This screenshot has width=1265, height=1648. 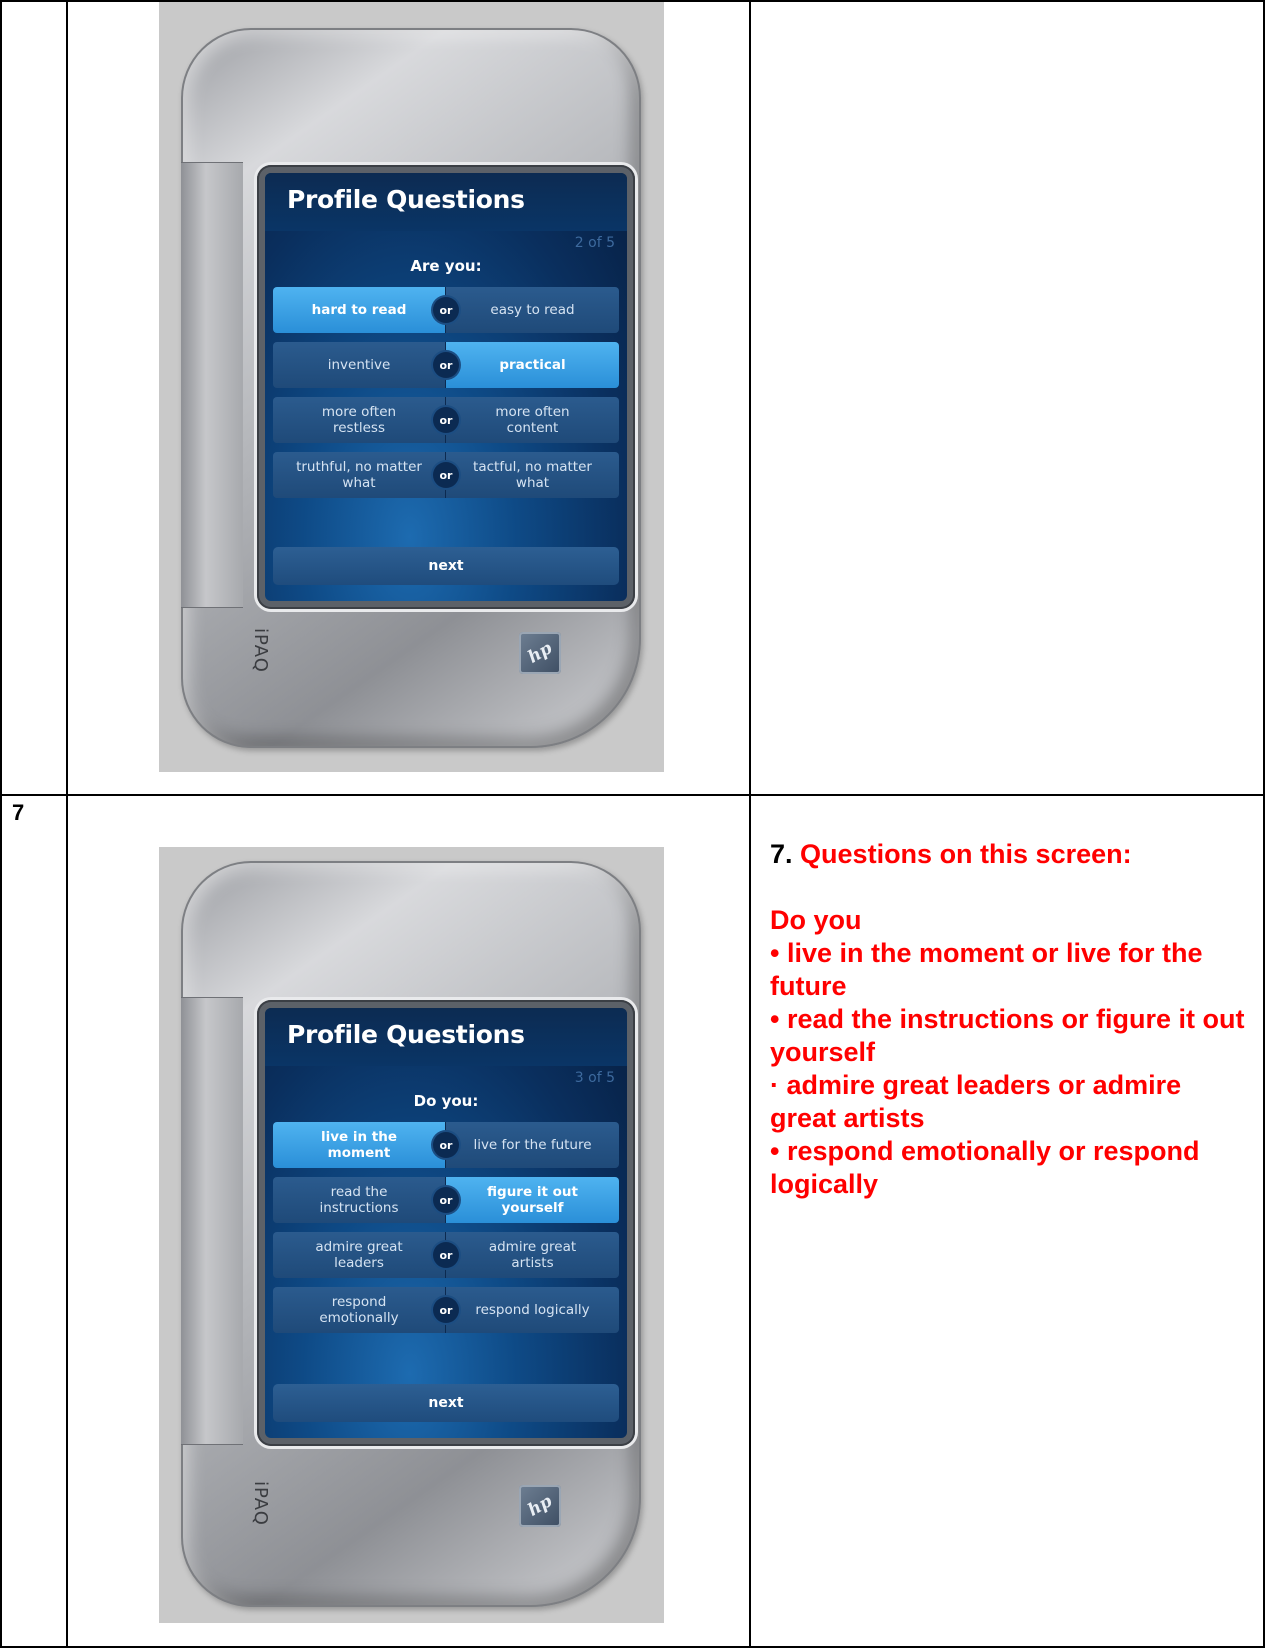 I want to click on option-left: truthful, no matter what, so click(x=359, y=475).